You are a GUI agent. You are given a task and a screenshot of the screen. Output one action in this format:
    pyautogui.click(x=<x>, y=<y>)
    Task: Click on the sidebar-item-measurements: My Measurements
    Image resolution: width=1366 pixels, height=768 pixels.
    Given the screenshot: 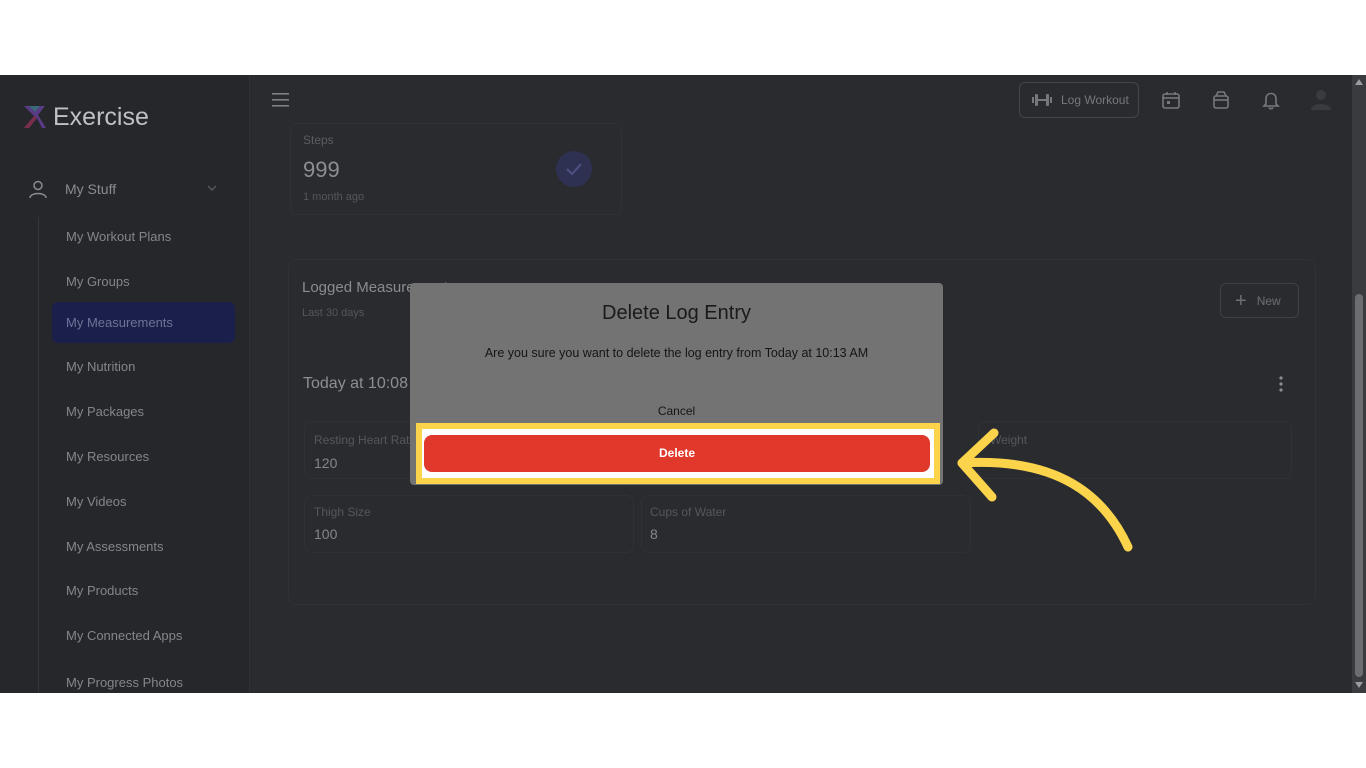 What is the action you would take?
    pyautogui.click(x=143, y=322)
    